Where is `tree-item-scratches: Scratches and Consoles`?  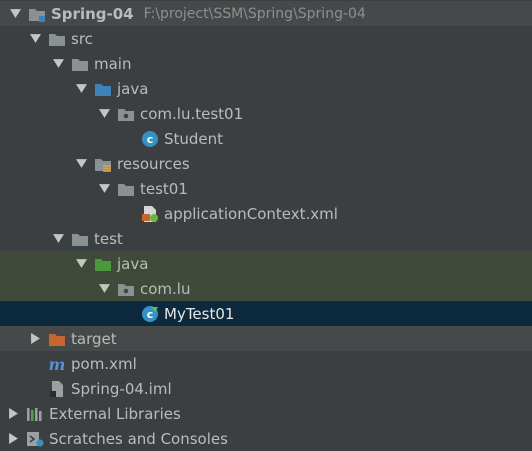
tree-item-scratches: Scratches and Consoles is located at coordinates (266, 438).